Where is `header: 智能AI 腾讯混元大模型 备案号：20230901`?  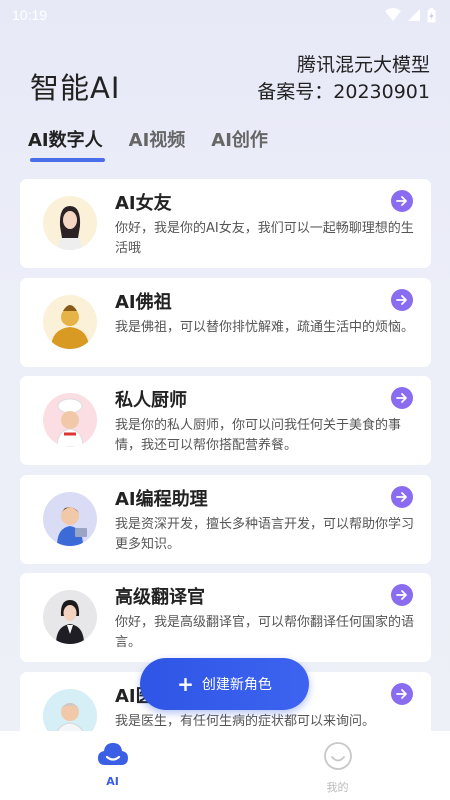
header: 智能AI 腾讯混元大模型 备案号：20230901 is located at coordinates (225, 72).